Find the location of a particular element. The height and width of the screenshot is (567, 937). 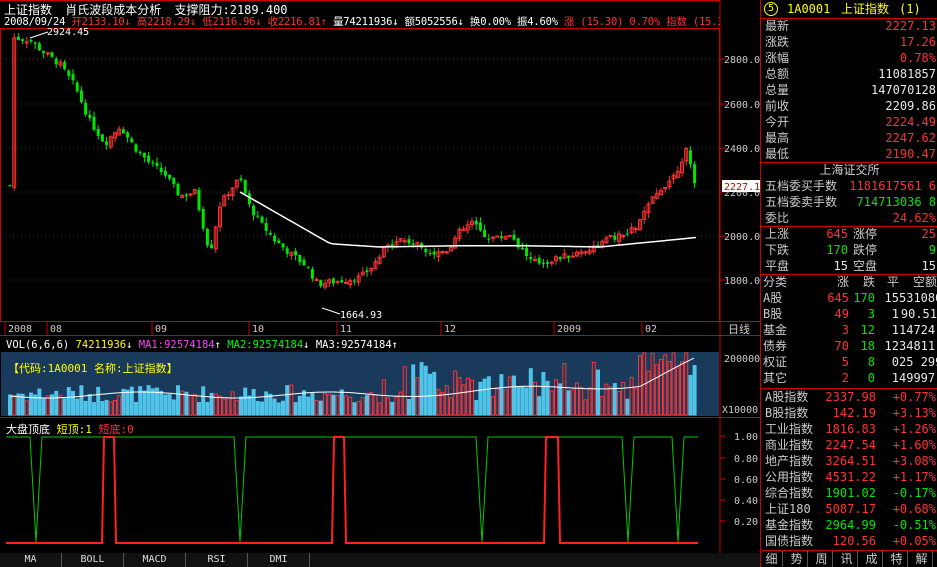

updown-value2: 15 is located at coordinates (928, 266).